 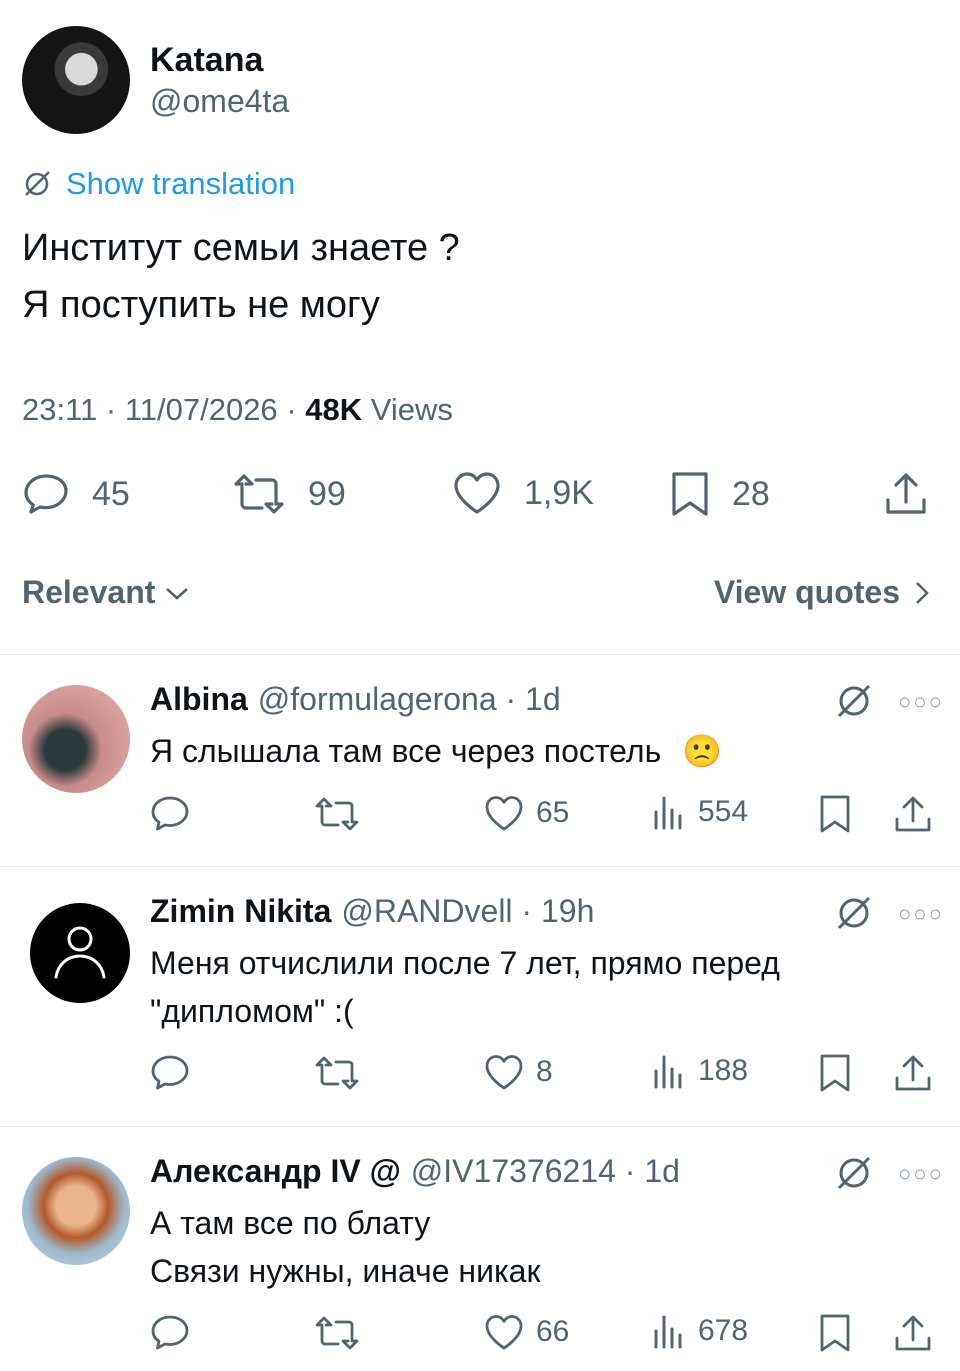 What do you see at coordinates (553, 1331) in the screenshot?
I see `like-count: 66` at bounding box center [553, 1331].